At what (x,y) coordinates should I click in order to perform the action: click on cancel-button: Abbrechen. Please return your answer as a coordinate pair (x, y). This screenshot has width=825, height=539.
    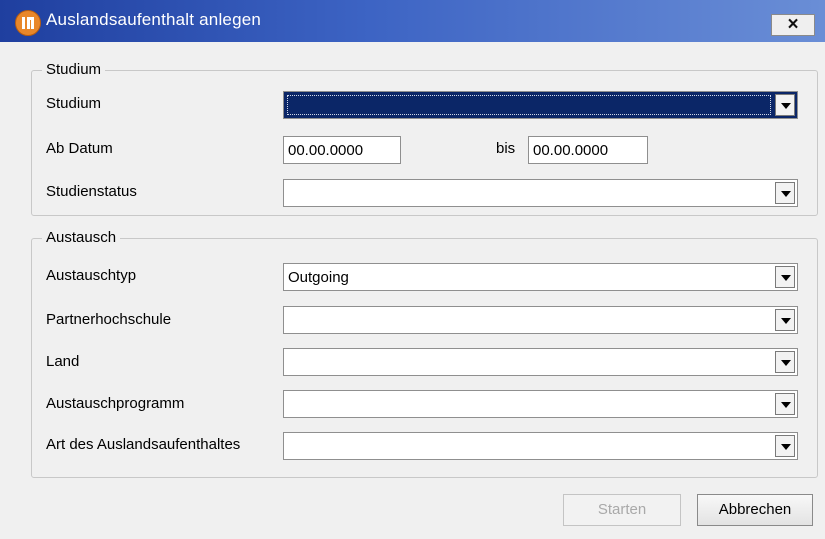
    Looking at the image, I should click on (755, 510).